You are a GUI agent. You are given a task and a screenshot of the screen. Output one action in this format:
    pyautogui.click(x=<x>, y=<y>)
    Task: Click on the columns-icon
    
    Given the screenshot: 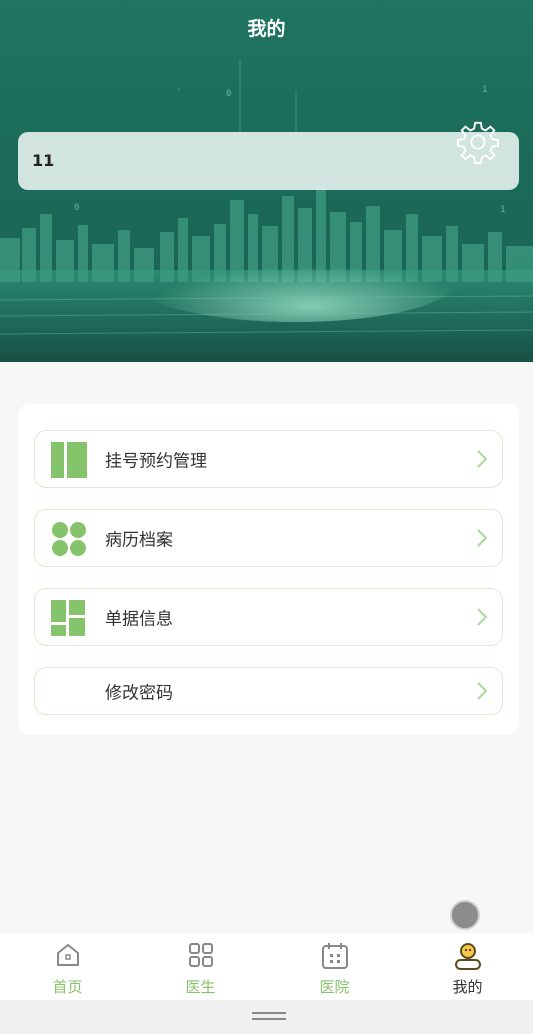 What is the action you would take?
    pyautogui.click(x=69, y=460)
    